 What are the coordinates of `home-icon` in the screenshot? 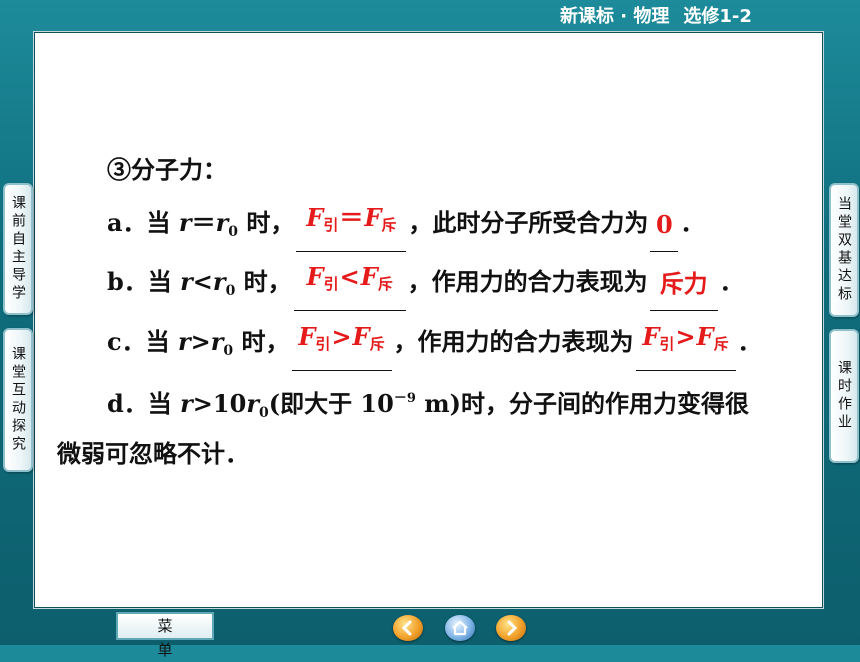 It's located at (460, 628).